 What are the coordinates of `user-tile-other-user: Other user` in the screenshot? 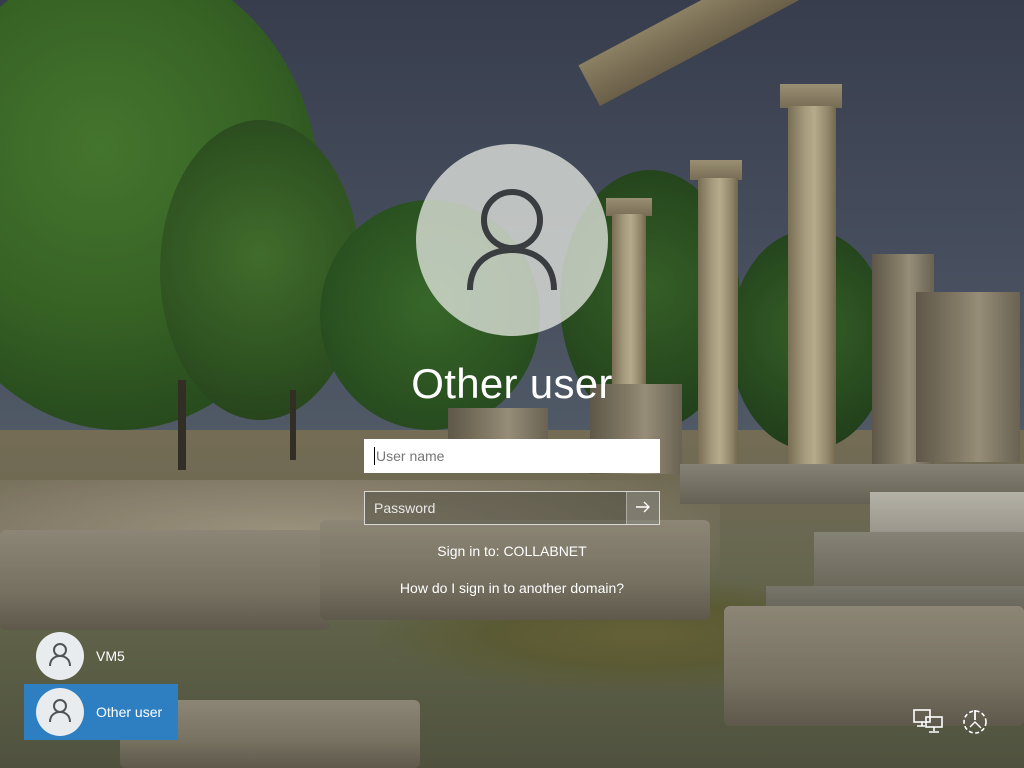 It's located at (101, 712).